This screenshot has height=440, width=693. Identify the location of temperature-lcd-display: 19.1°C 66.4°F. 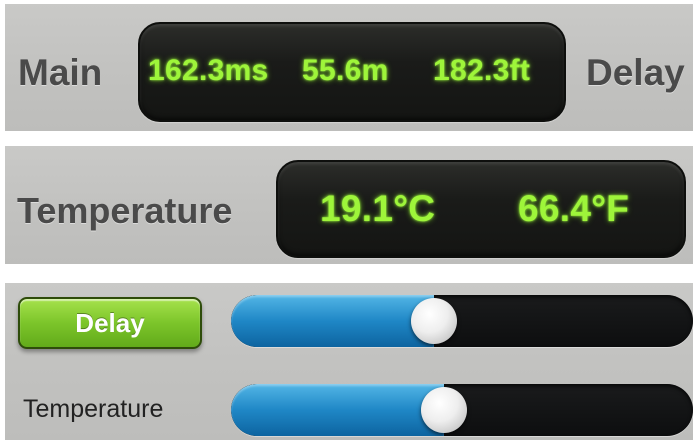
(481, 209).